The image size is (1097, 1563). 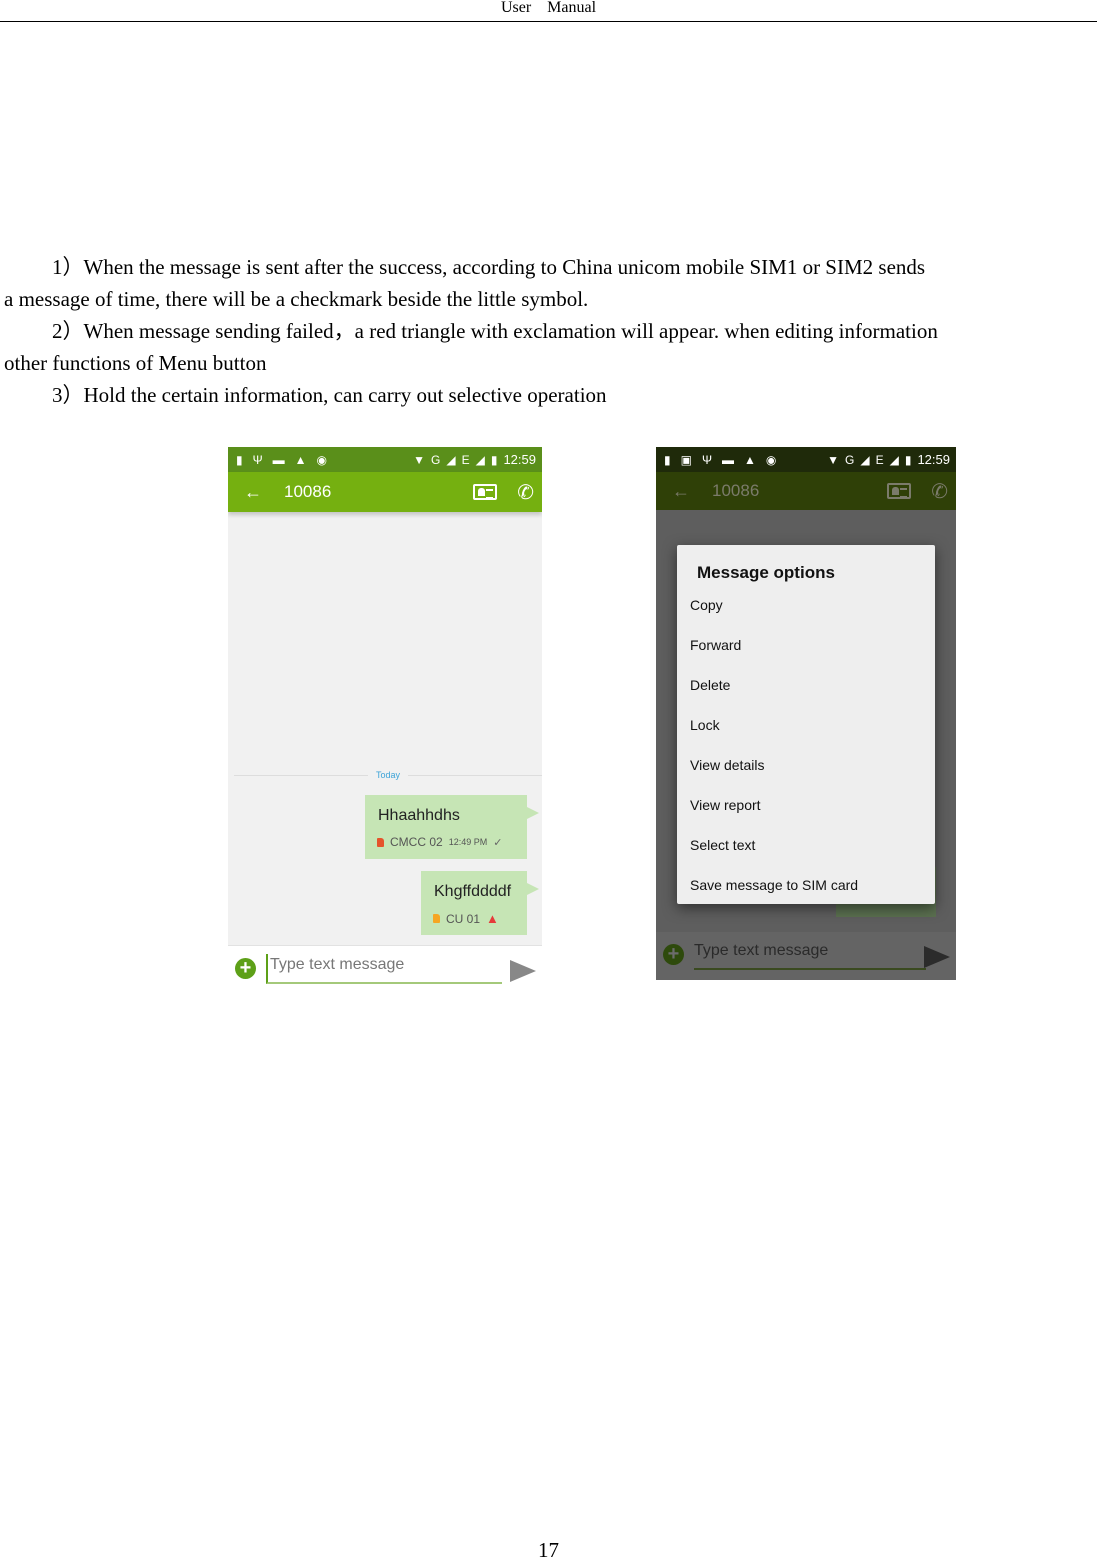 I want to click on sim-label: CMCC 02, so click(x=416, y=842).